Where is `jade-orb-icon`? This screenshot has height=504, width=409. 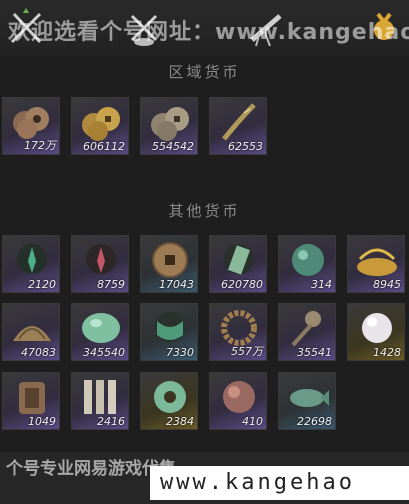
jade-orb-icon is located at coordinates (308, 260).